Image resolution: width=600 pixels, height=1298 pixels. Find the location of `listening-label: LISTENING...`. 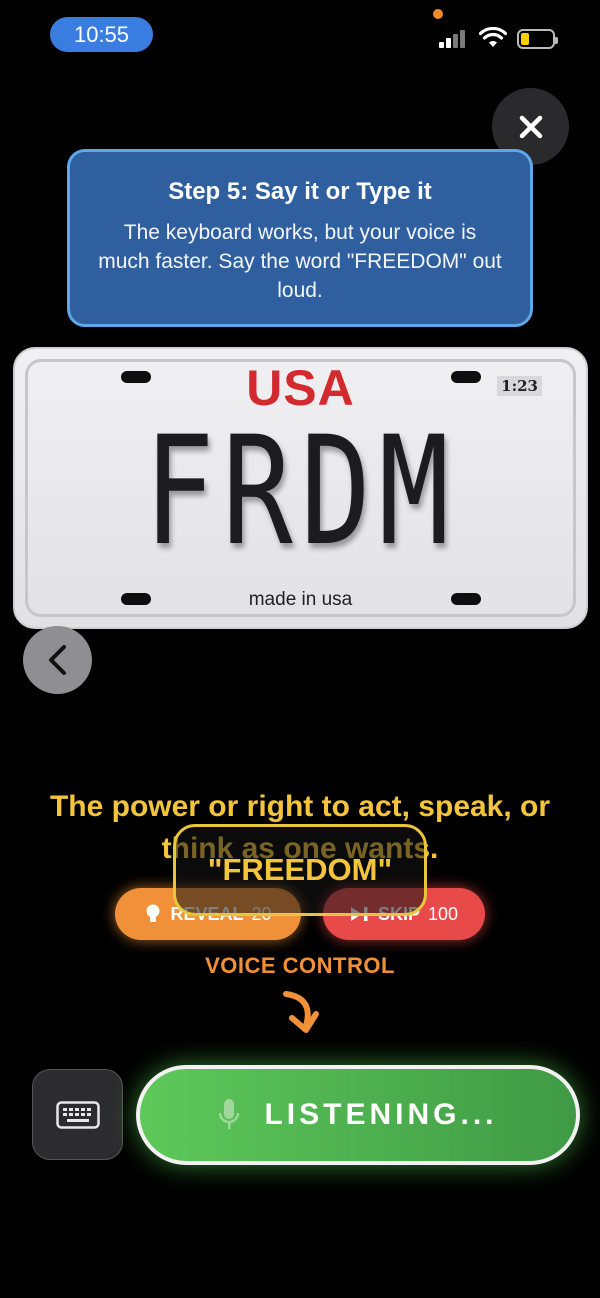

listening-label: LISTENING... is located at coordinates (381, 1114).